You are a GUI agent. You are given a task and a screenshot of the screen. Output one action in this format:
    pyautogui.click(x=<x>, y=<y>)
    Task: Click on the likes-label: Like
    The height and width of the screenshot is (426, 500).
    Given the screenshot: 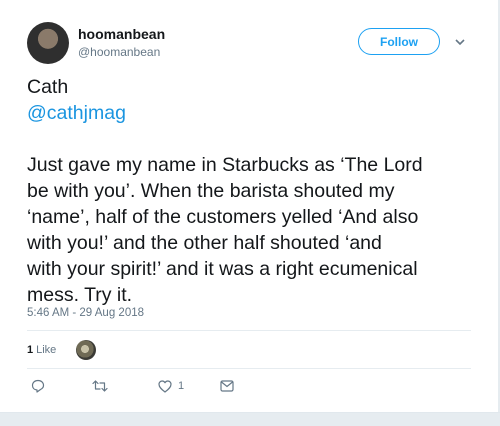 What is the action you would take?
    pyautogui.click(x=46, y=350)
    